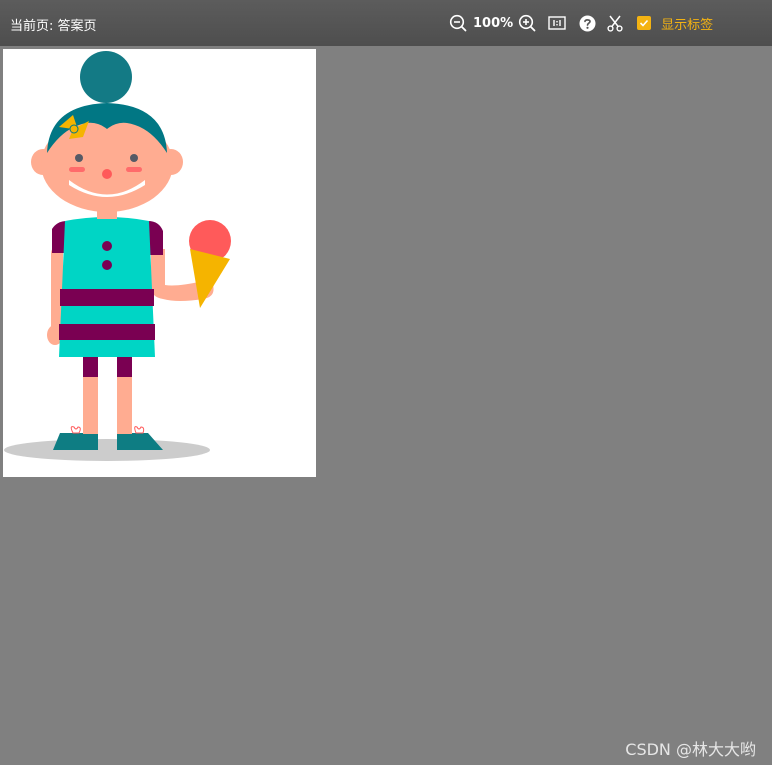 This screenshot has width=772, height=765. Describe the element at coordinates (134, 158) in the screenshot. I see `right-eye` at that location.